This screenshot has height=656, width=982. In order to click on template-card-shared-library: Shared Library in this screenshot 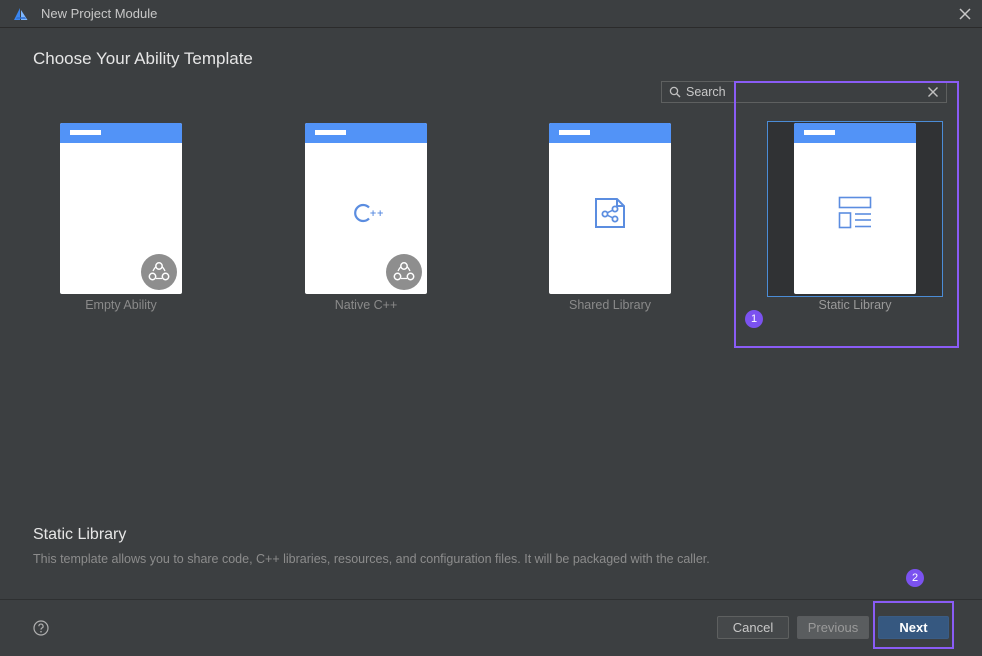, I will do `click(610, 218)`.